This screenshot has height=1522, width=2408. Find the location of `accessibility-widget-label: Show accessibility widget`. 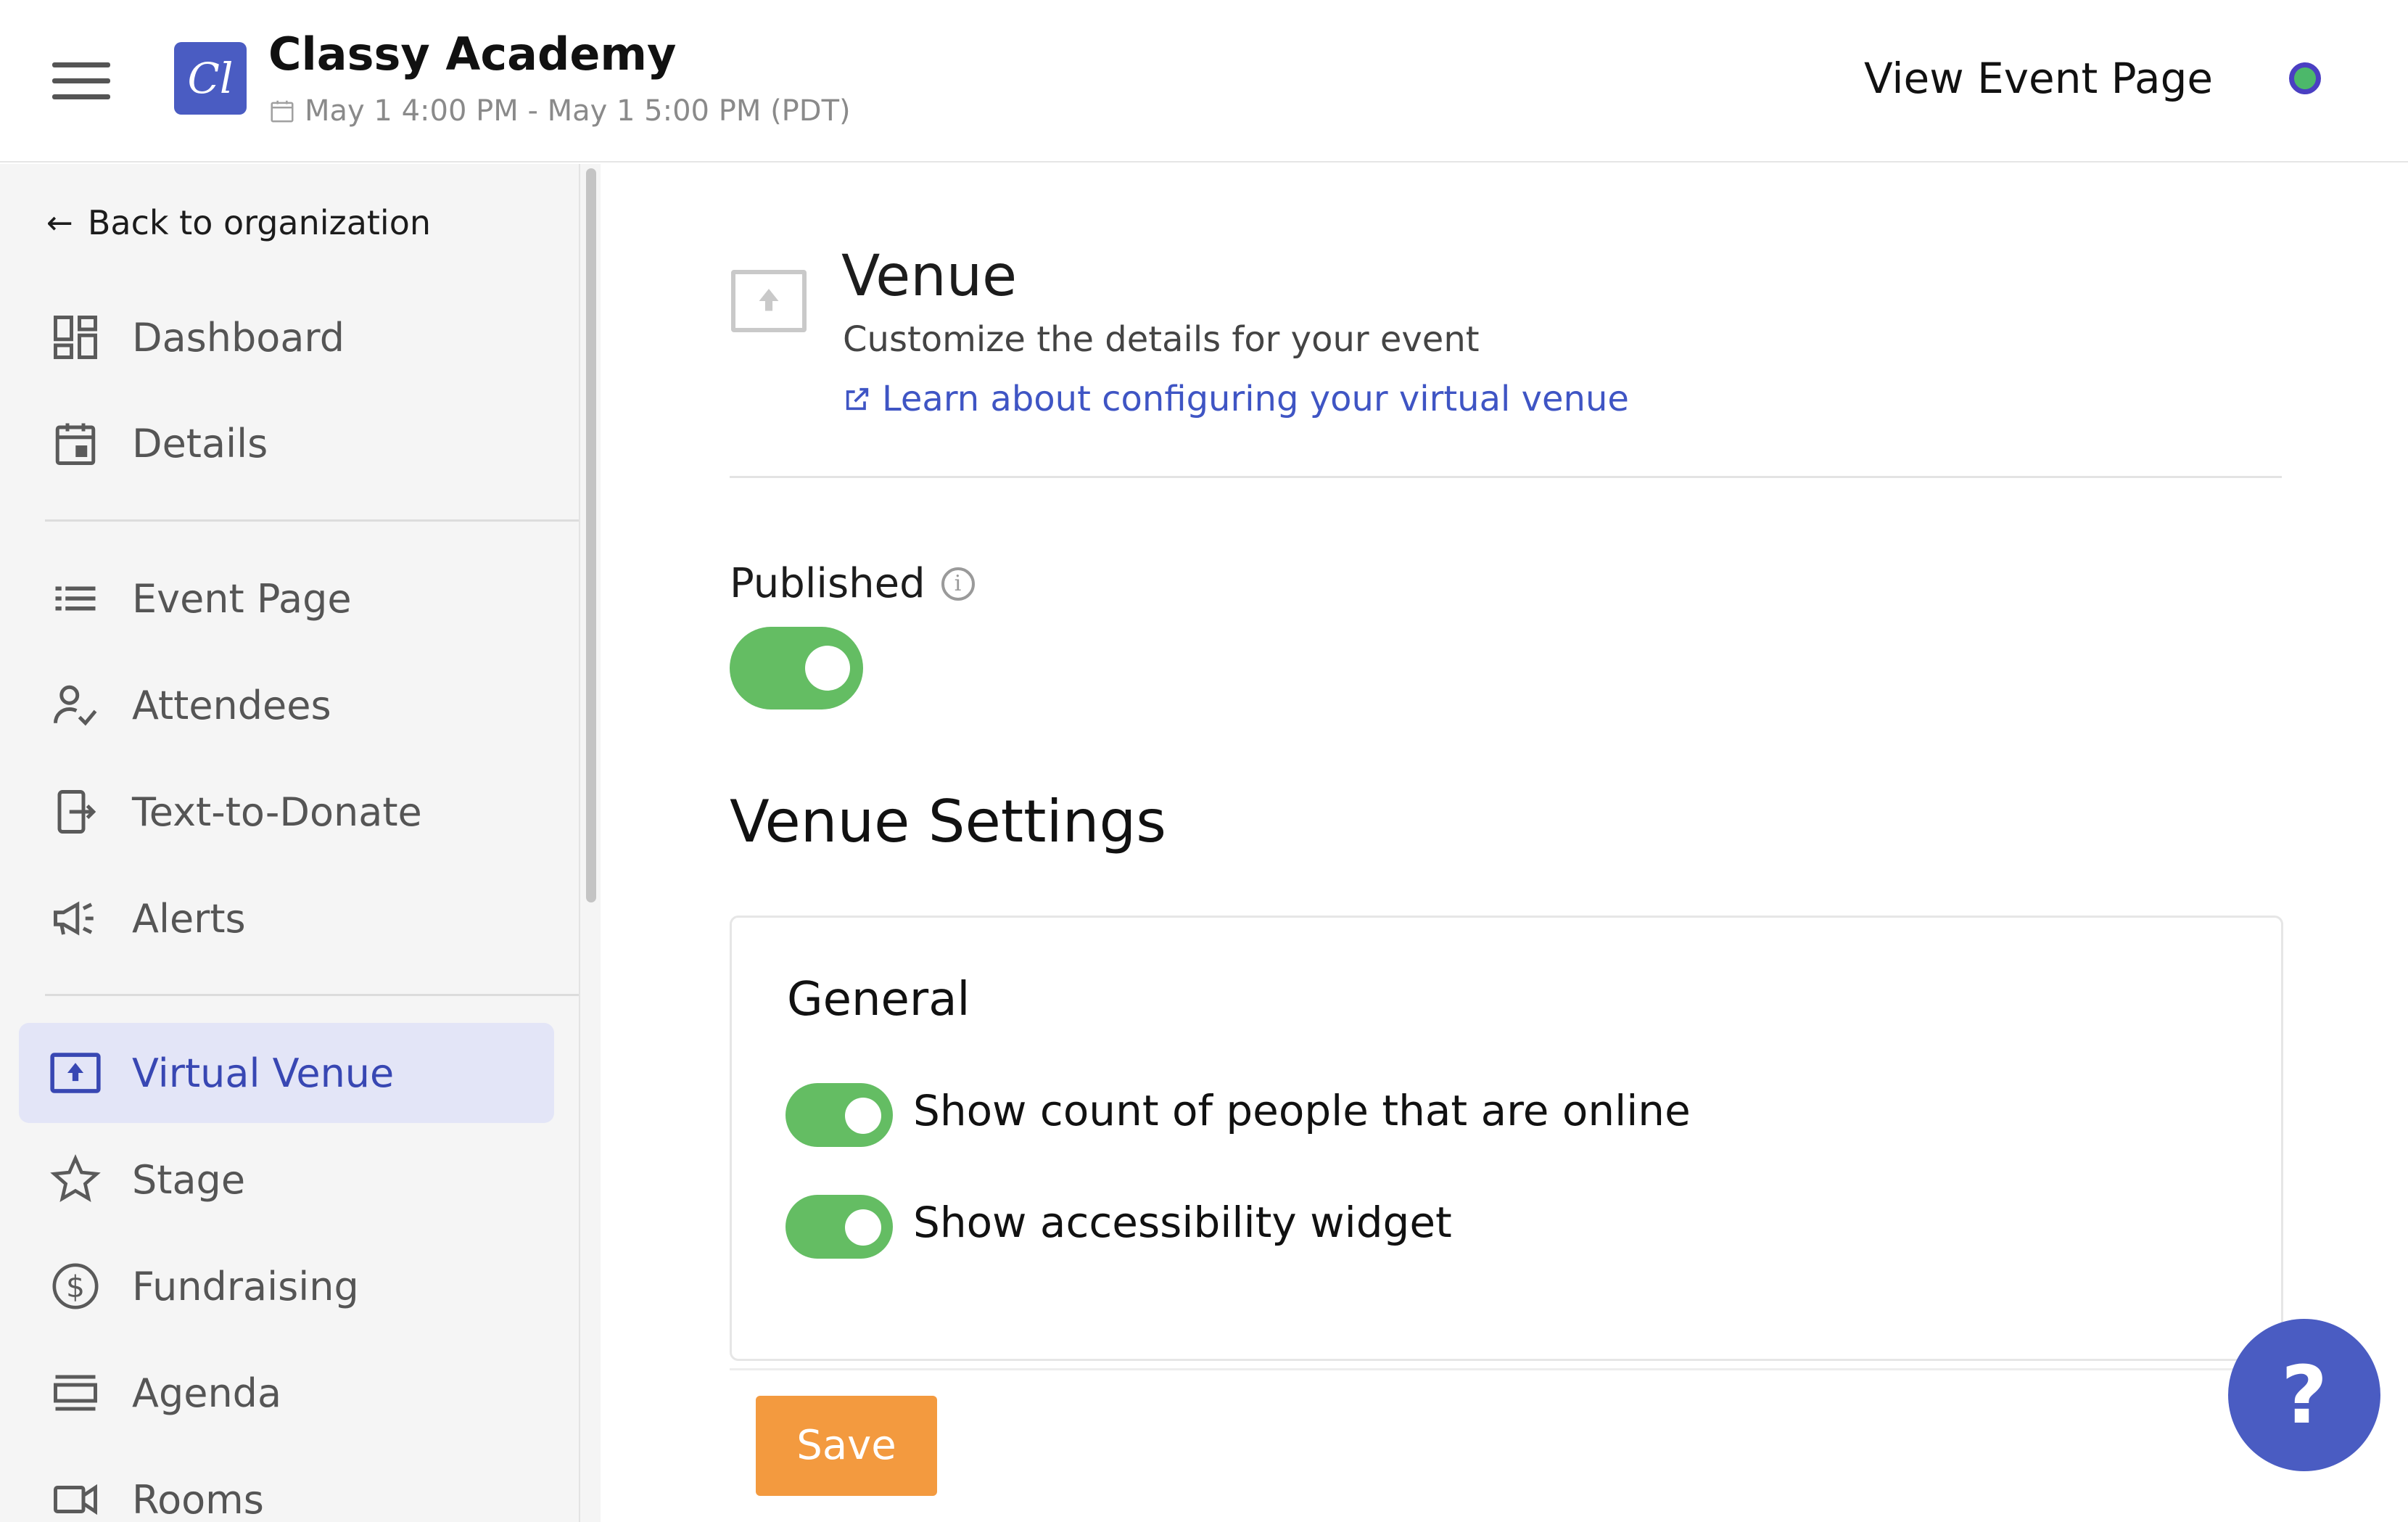

accessibility-widget-label: Show accessibility widget is located at coordinates (1182, 1222).